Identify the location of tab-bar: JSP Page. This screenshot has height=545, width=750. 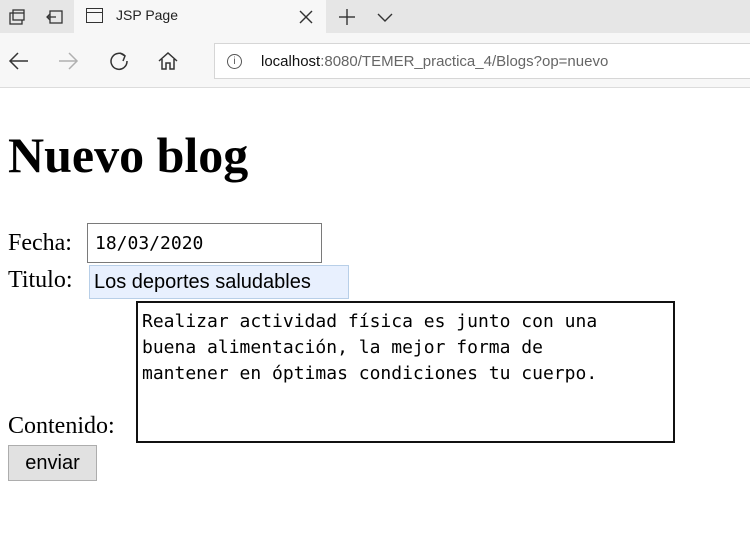
(375, 16).